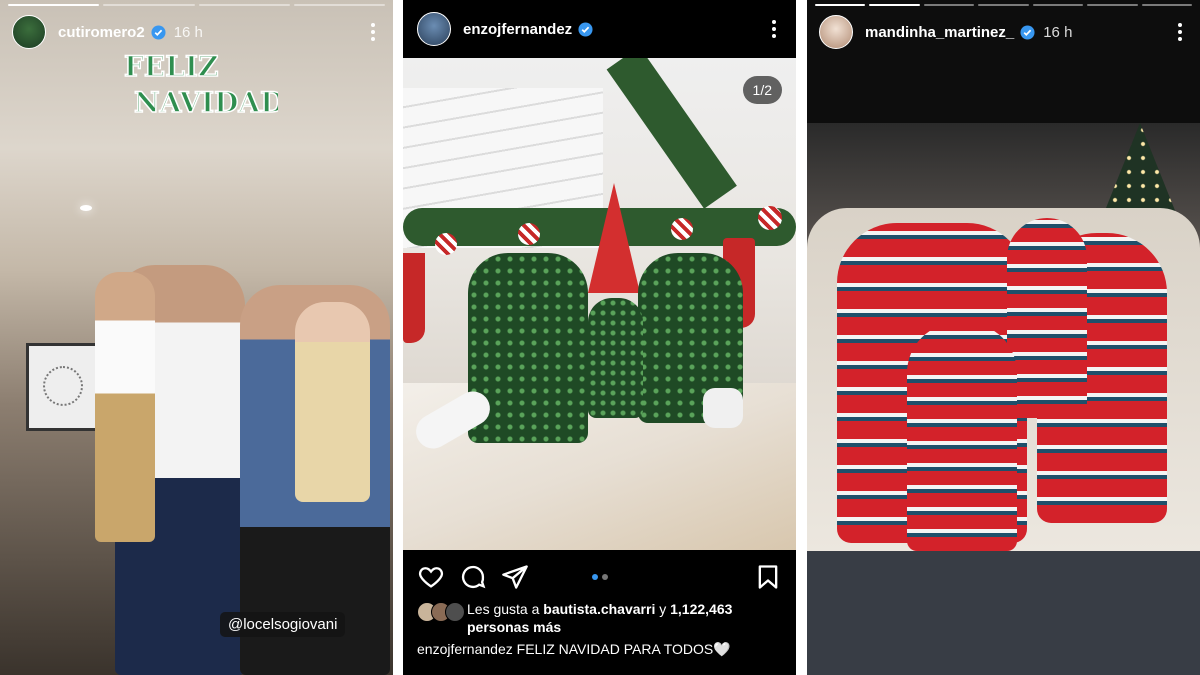  I want to click on story-bottom-area, so click(1003, 613).